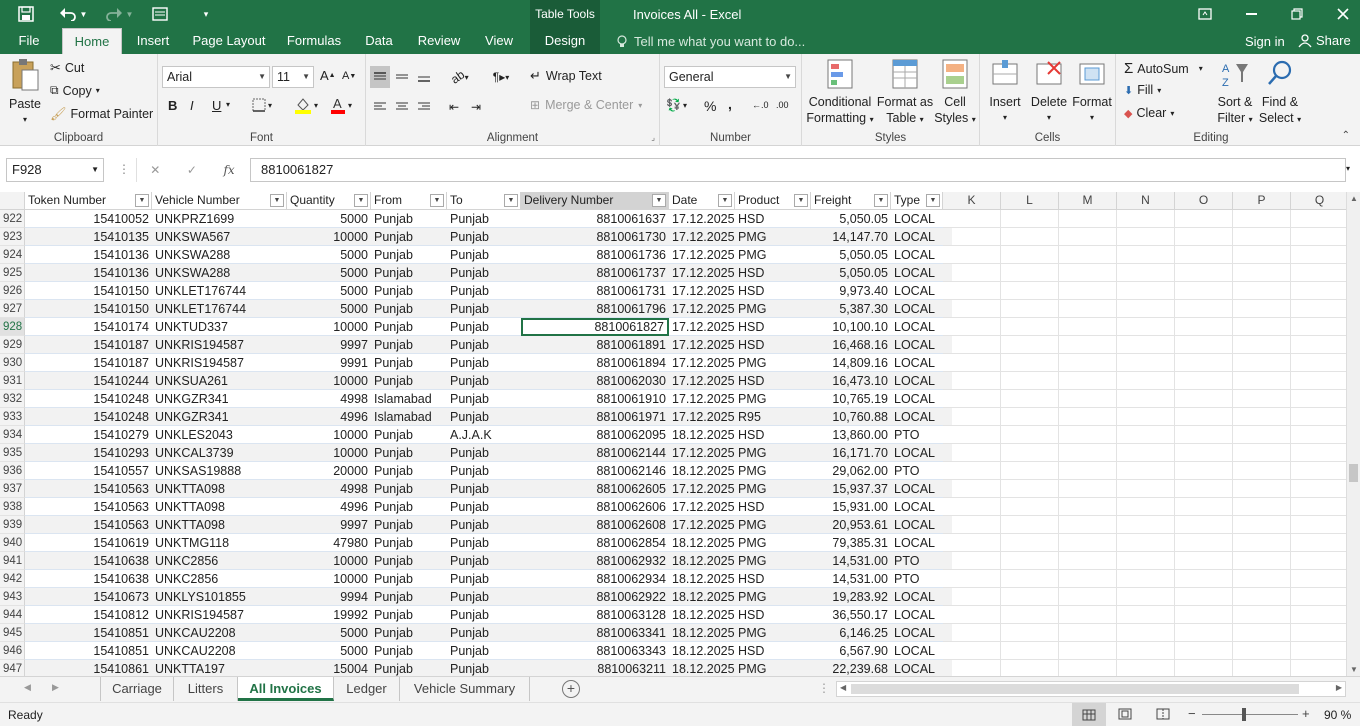  What do you see at coordinates (595, 579) in the screenshot?
I see `cell: 8810062934` at bounding box center [595, 579].